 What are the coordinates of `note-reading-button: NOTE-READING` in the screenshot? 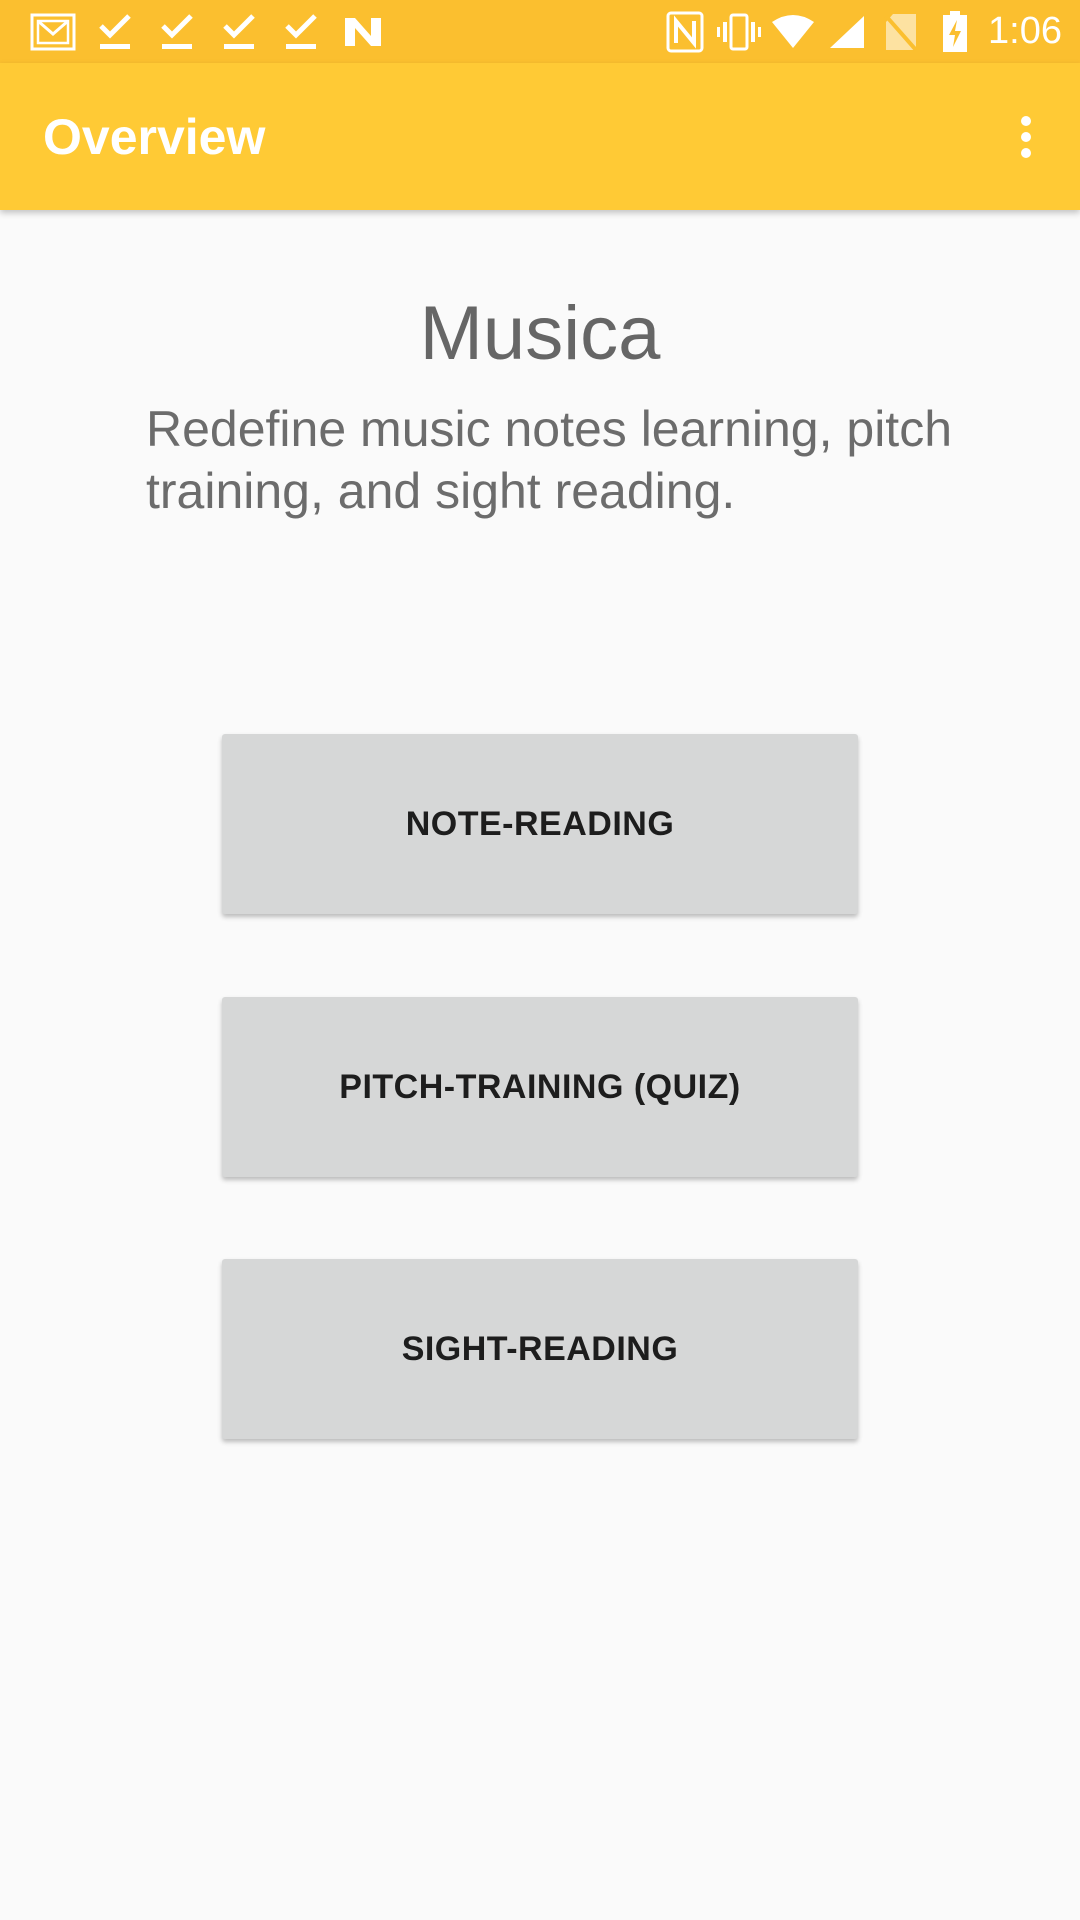 It's located at (540, 824).